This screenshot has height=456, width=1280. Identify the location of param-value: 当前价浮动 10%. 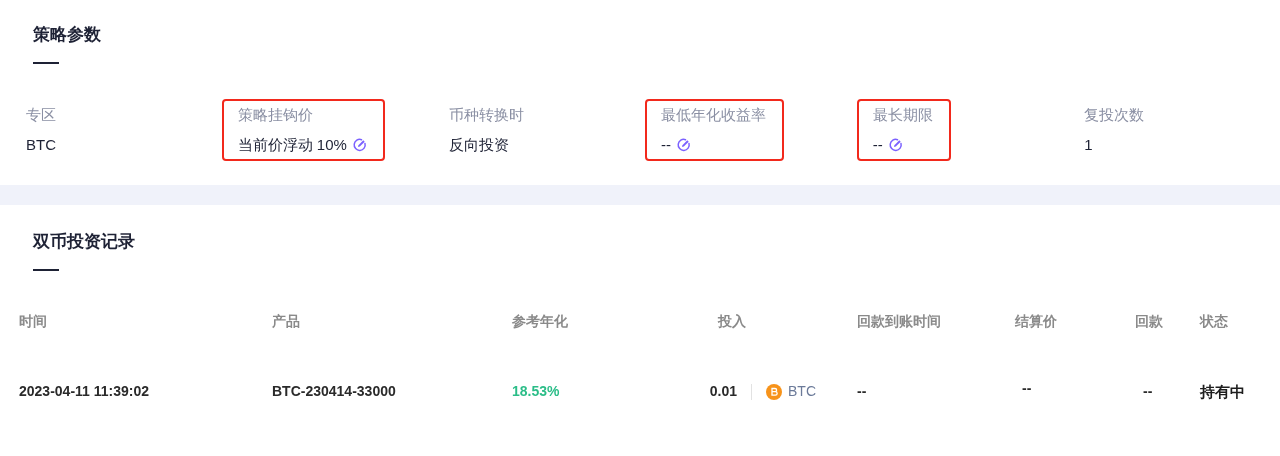
(292, 144).